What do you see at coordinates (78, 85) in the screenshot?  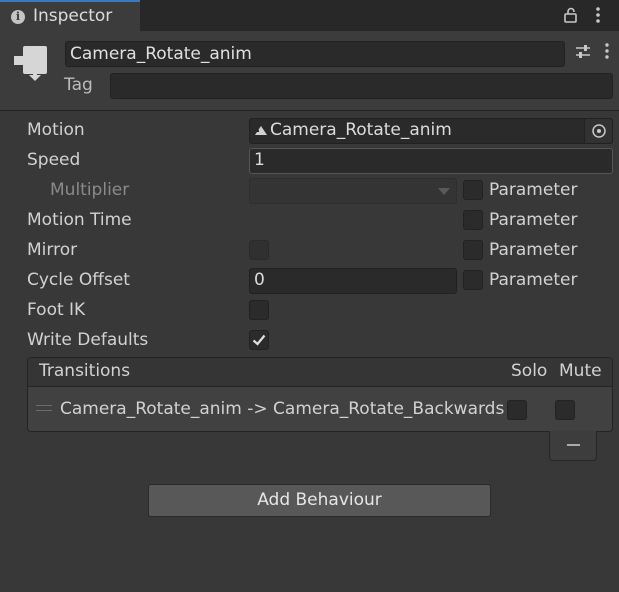 I see `tag-label: Tag` at bounding box center [78, 85].